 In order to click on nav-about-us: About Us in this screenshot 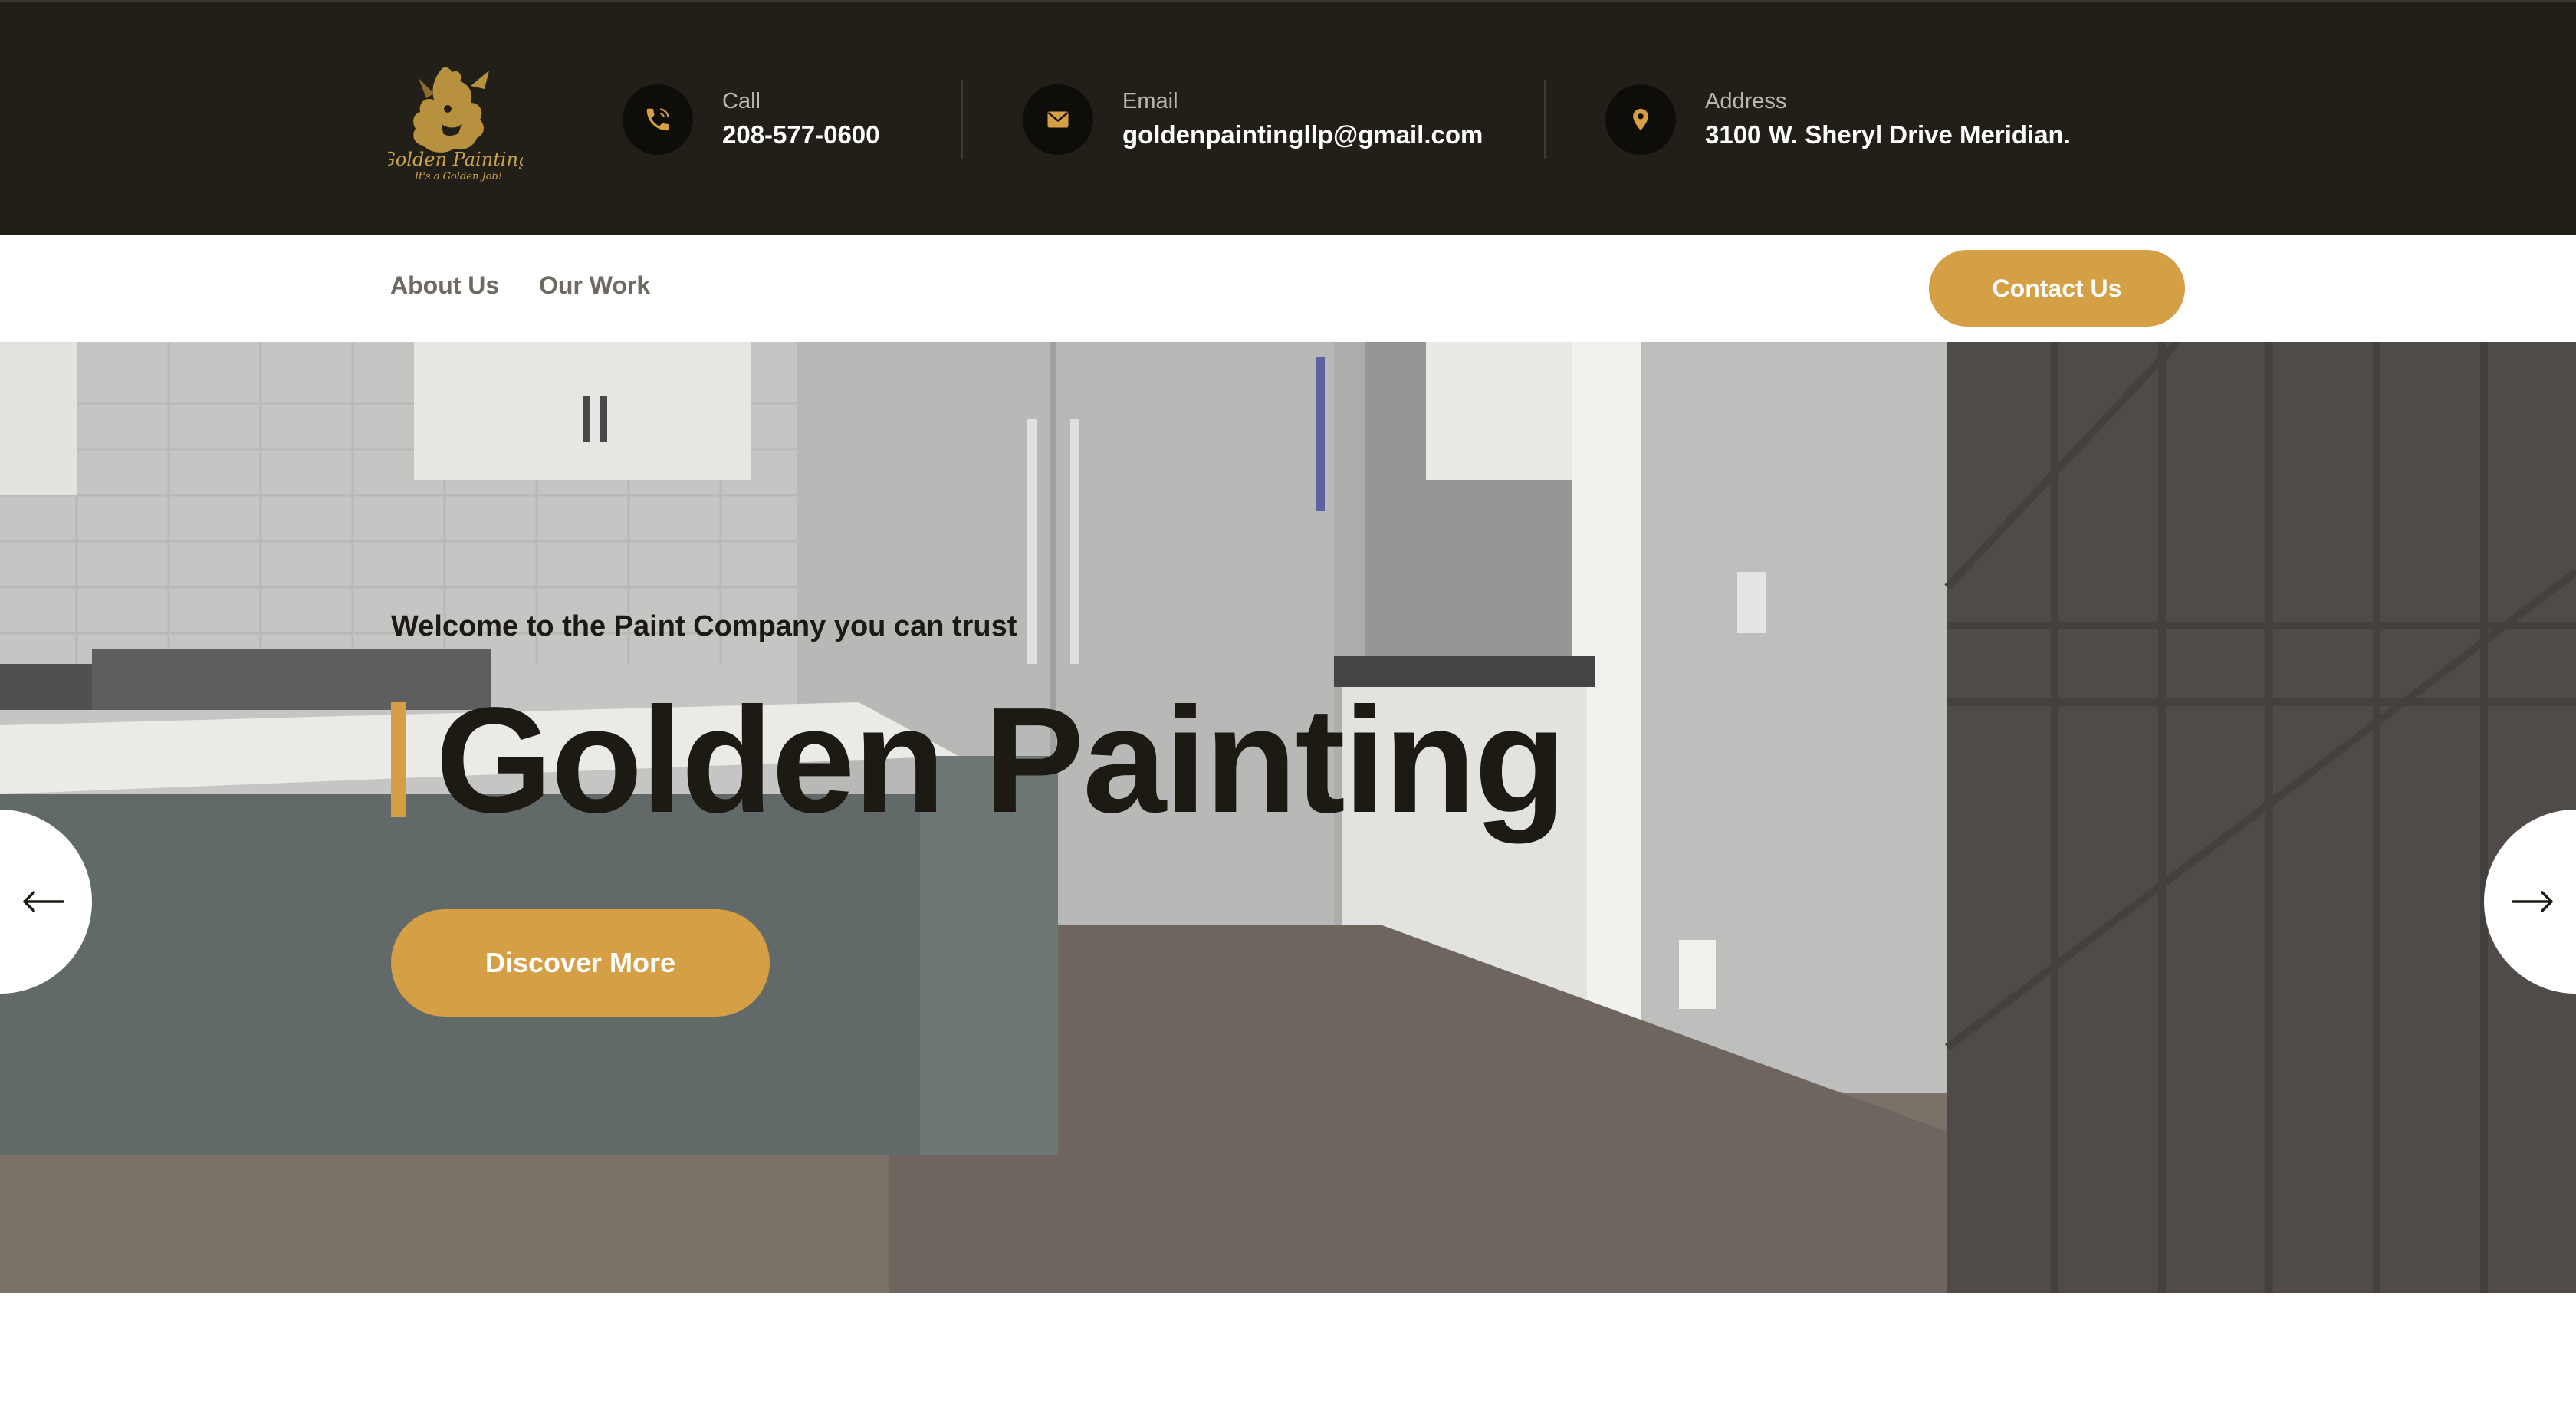, I will do `click(444, 285)`.